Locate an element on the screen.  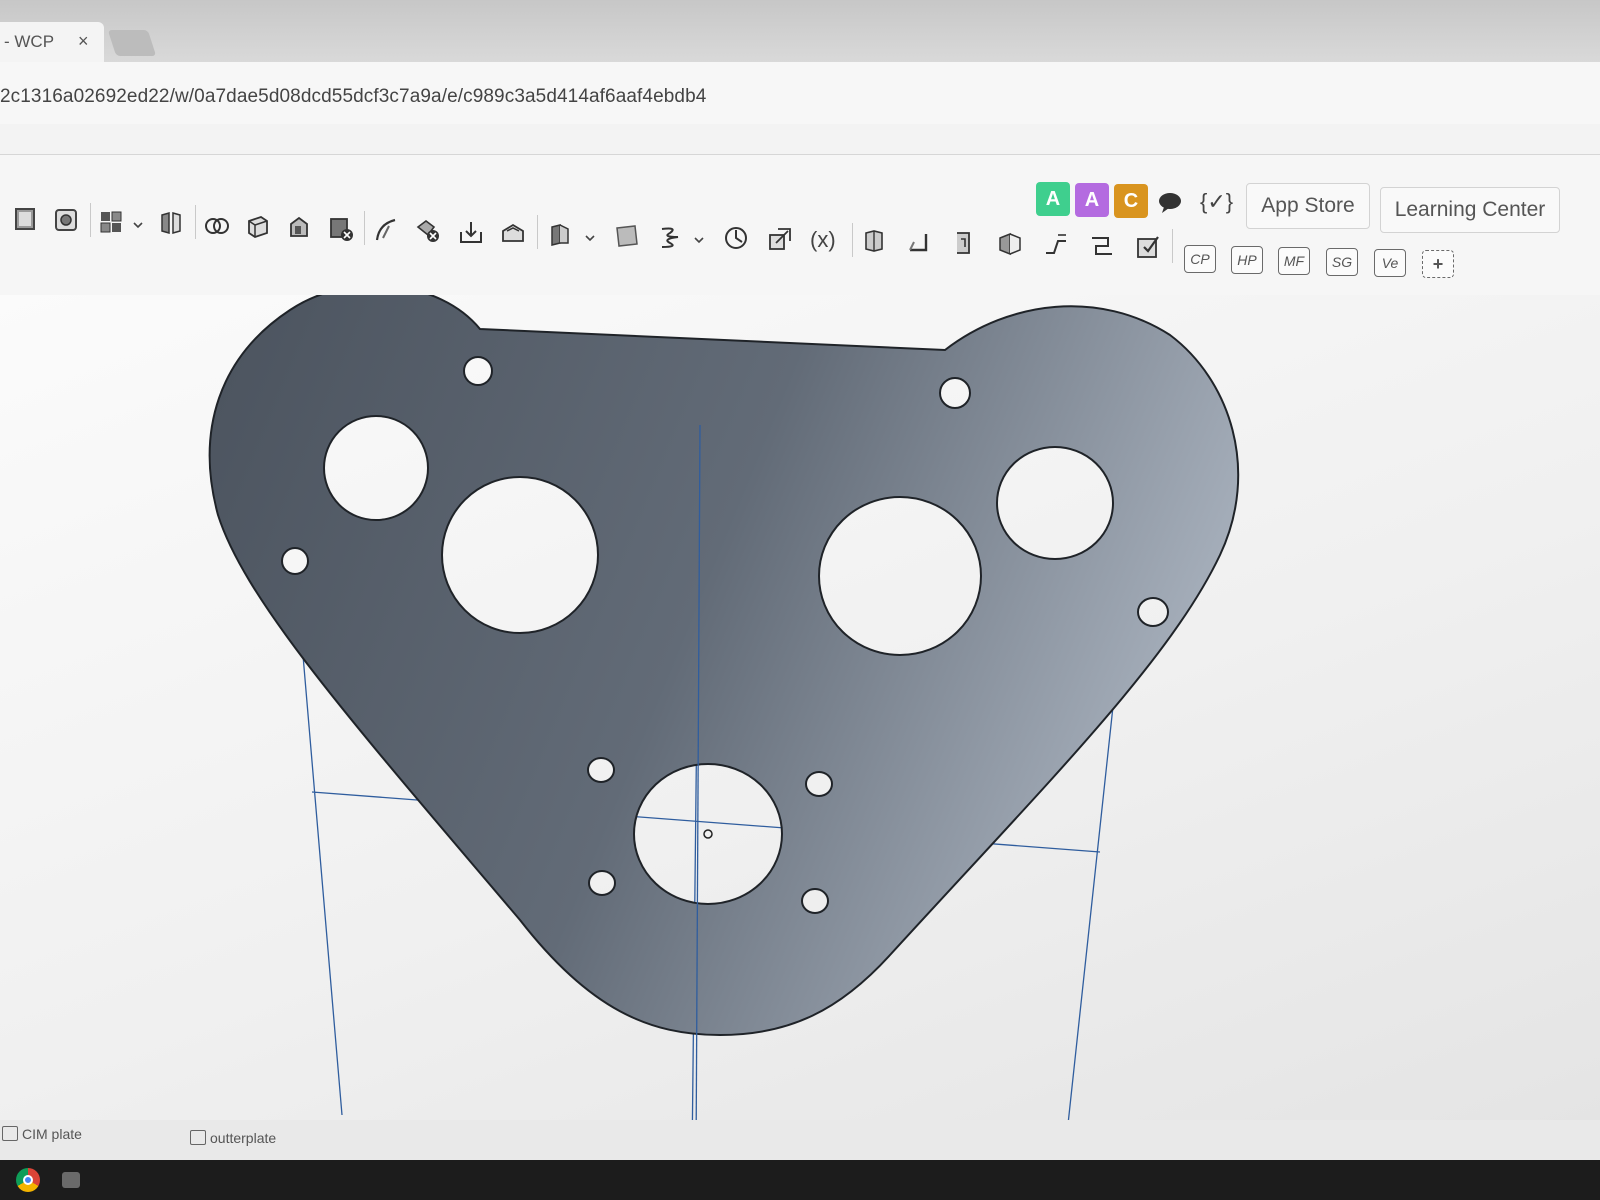
measure-icon is located at coordinates (736, 238).